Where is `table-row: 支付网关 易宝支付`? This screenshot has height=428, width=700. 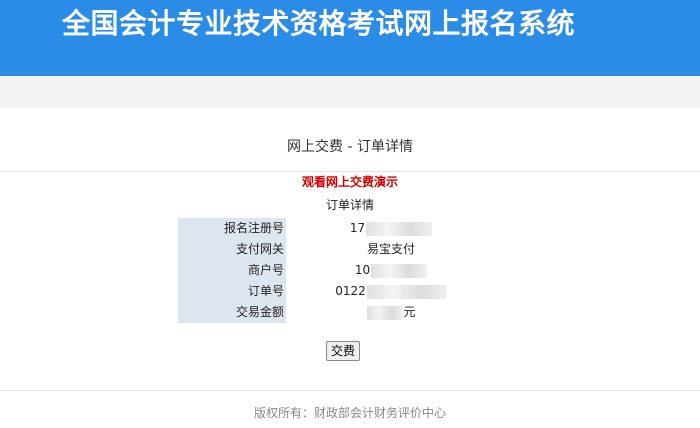
table-row: 支付网关 易宝支付 is located at coordinates (337, 249).